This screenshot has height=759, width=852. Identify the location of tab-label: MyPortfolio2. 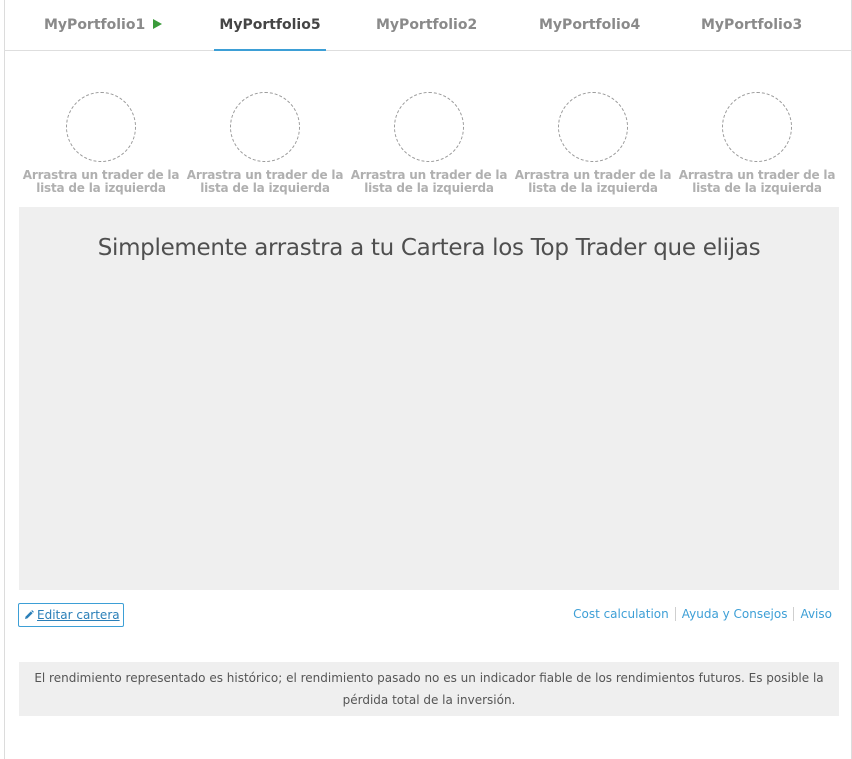
(427, 25).